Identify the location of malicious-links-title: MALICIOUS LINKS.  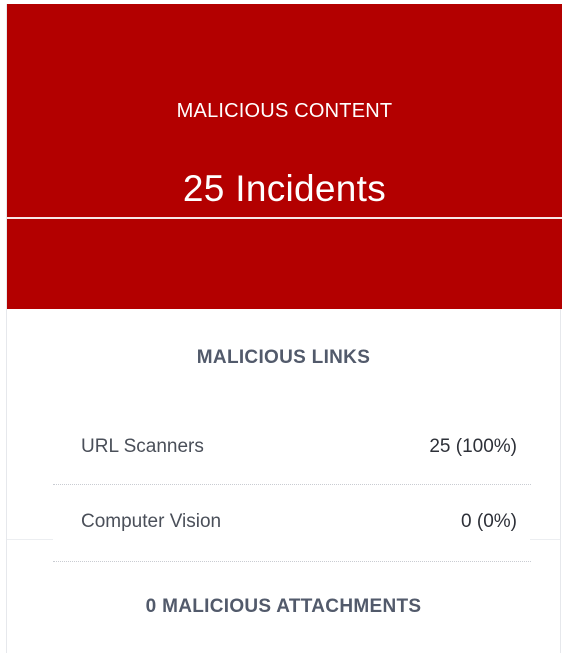
(283, 357).